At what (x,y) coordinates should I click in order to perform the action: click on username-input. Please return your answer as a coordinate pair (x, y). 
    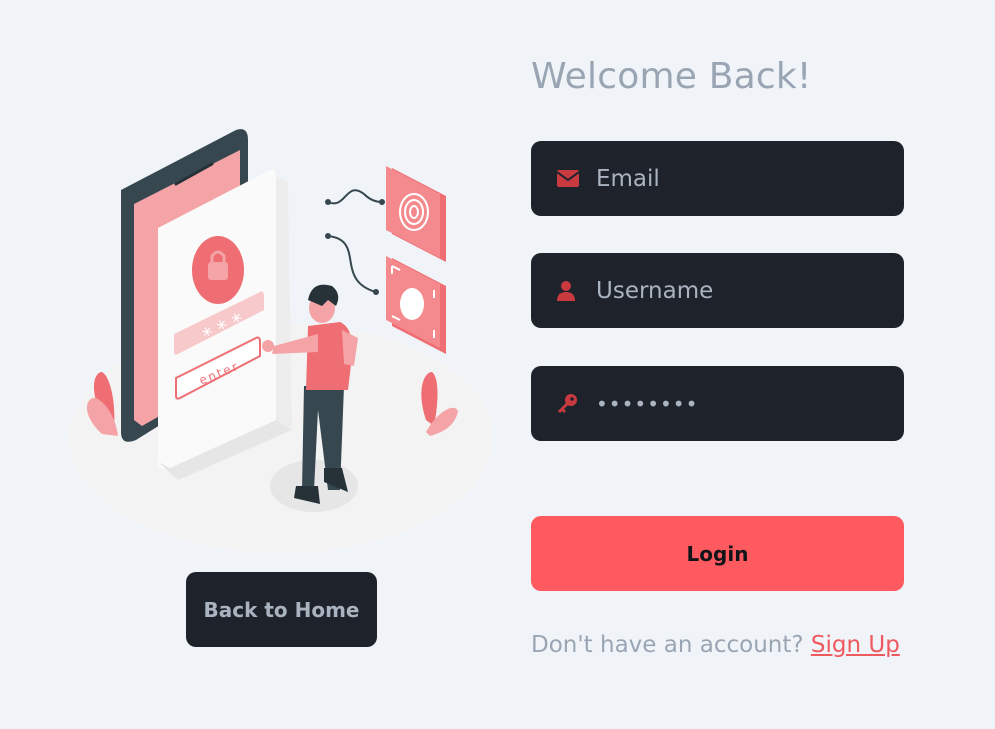
    Looking at the image, I should click on (743, 290).